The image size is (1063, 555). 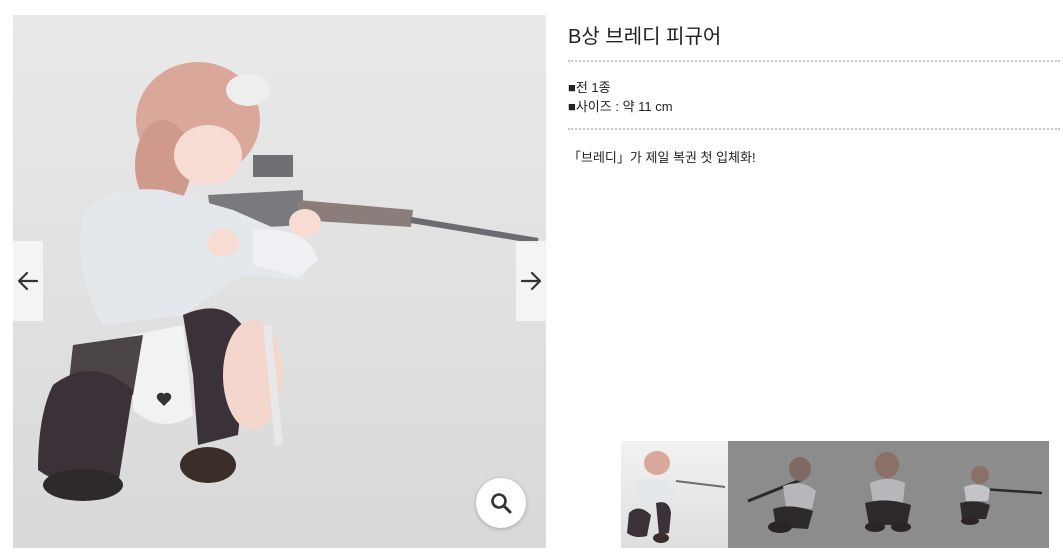 What do you see at coordinates (662, 157) in the screenshot?
I see `product-description: 「브레디」가 제일 복권 첫 입체화!` at bounding box center [662, 157].